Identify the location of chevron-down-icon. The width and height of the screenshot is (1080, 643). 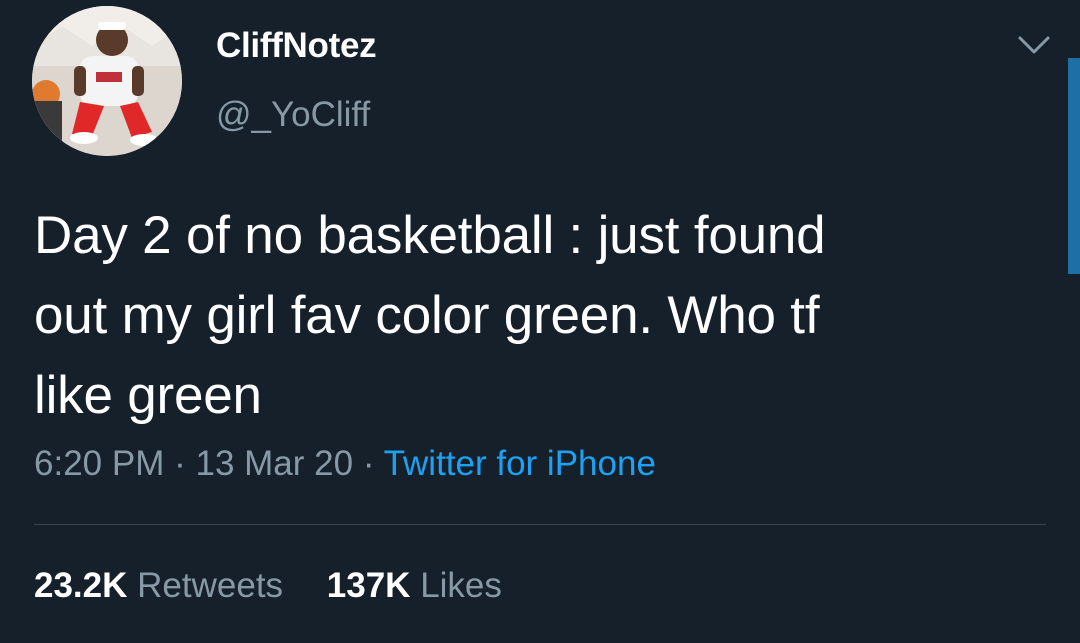
(1034, 45).